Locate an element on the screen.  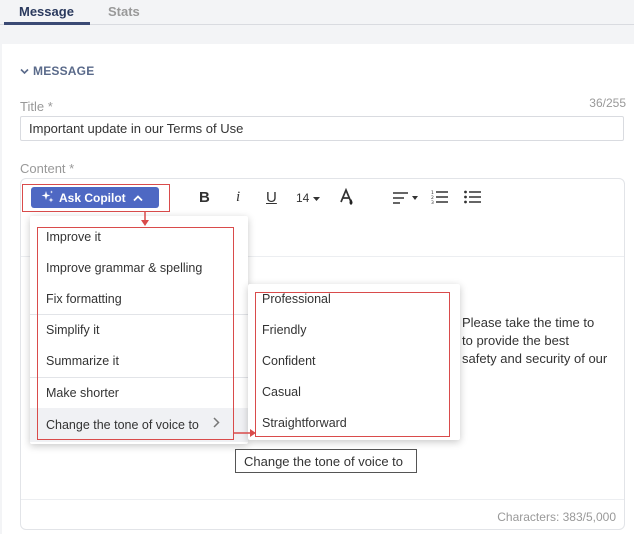
tooltip: Change the tone of voice to is located at coordinates (326, 461).